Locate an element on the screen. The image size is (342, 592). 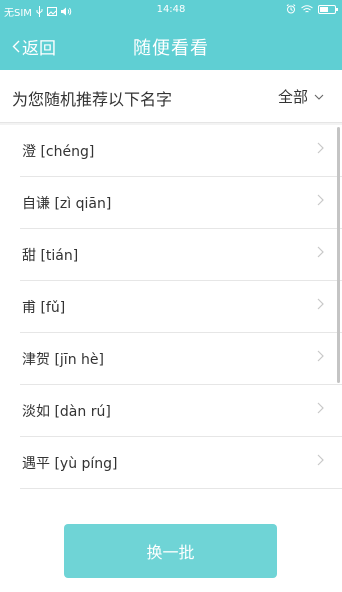
status-bar: 无SIM 14:48 is located at coordinates (171, 11).